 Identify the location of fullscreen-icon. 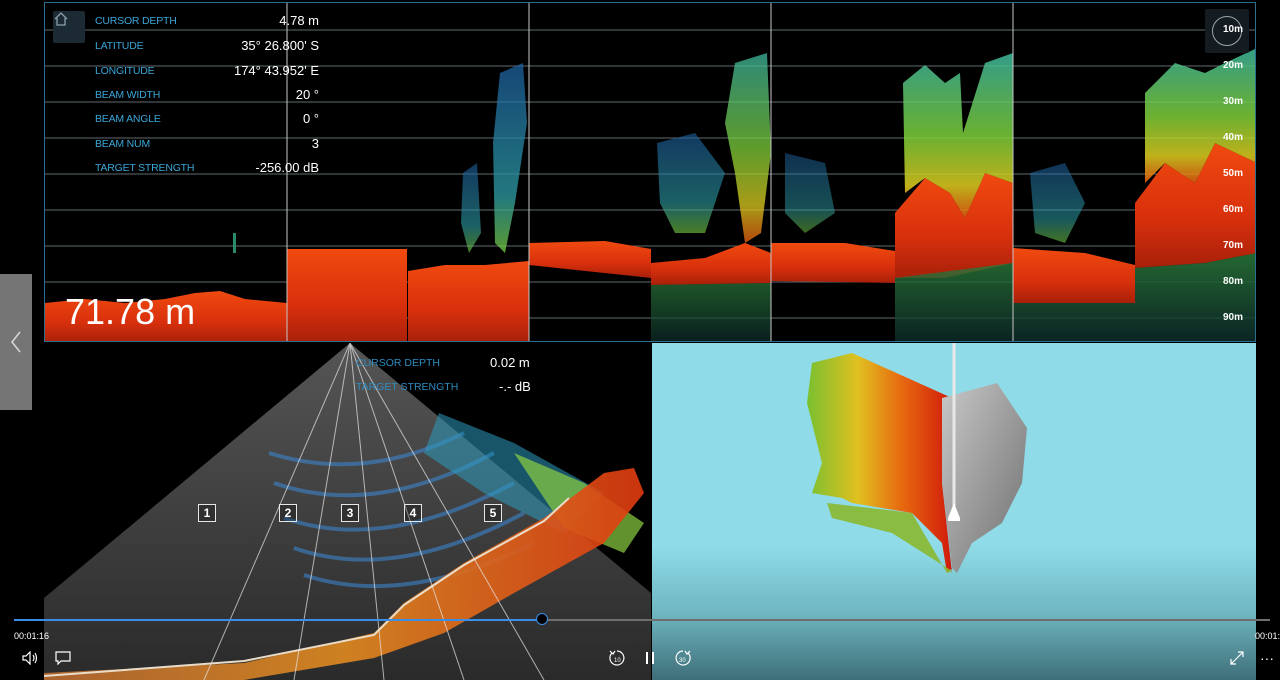
(1237, 658).